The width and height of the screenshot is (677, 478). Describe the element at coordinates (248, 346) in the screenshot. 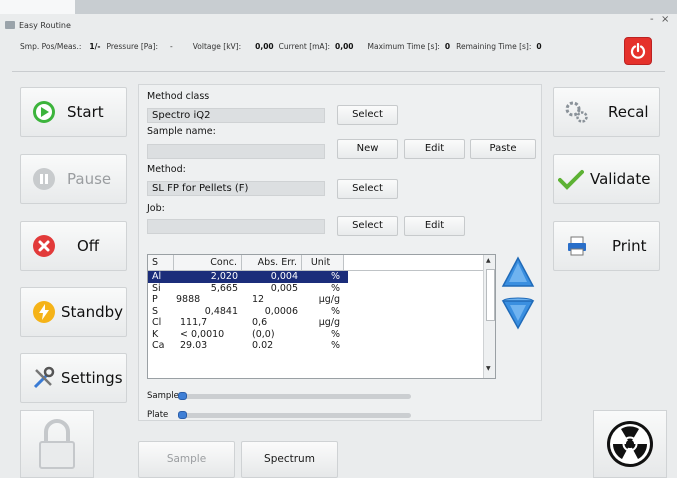

I see `table-row: Ca 29.03 0.02 %` at that location.